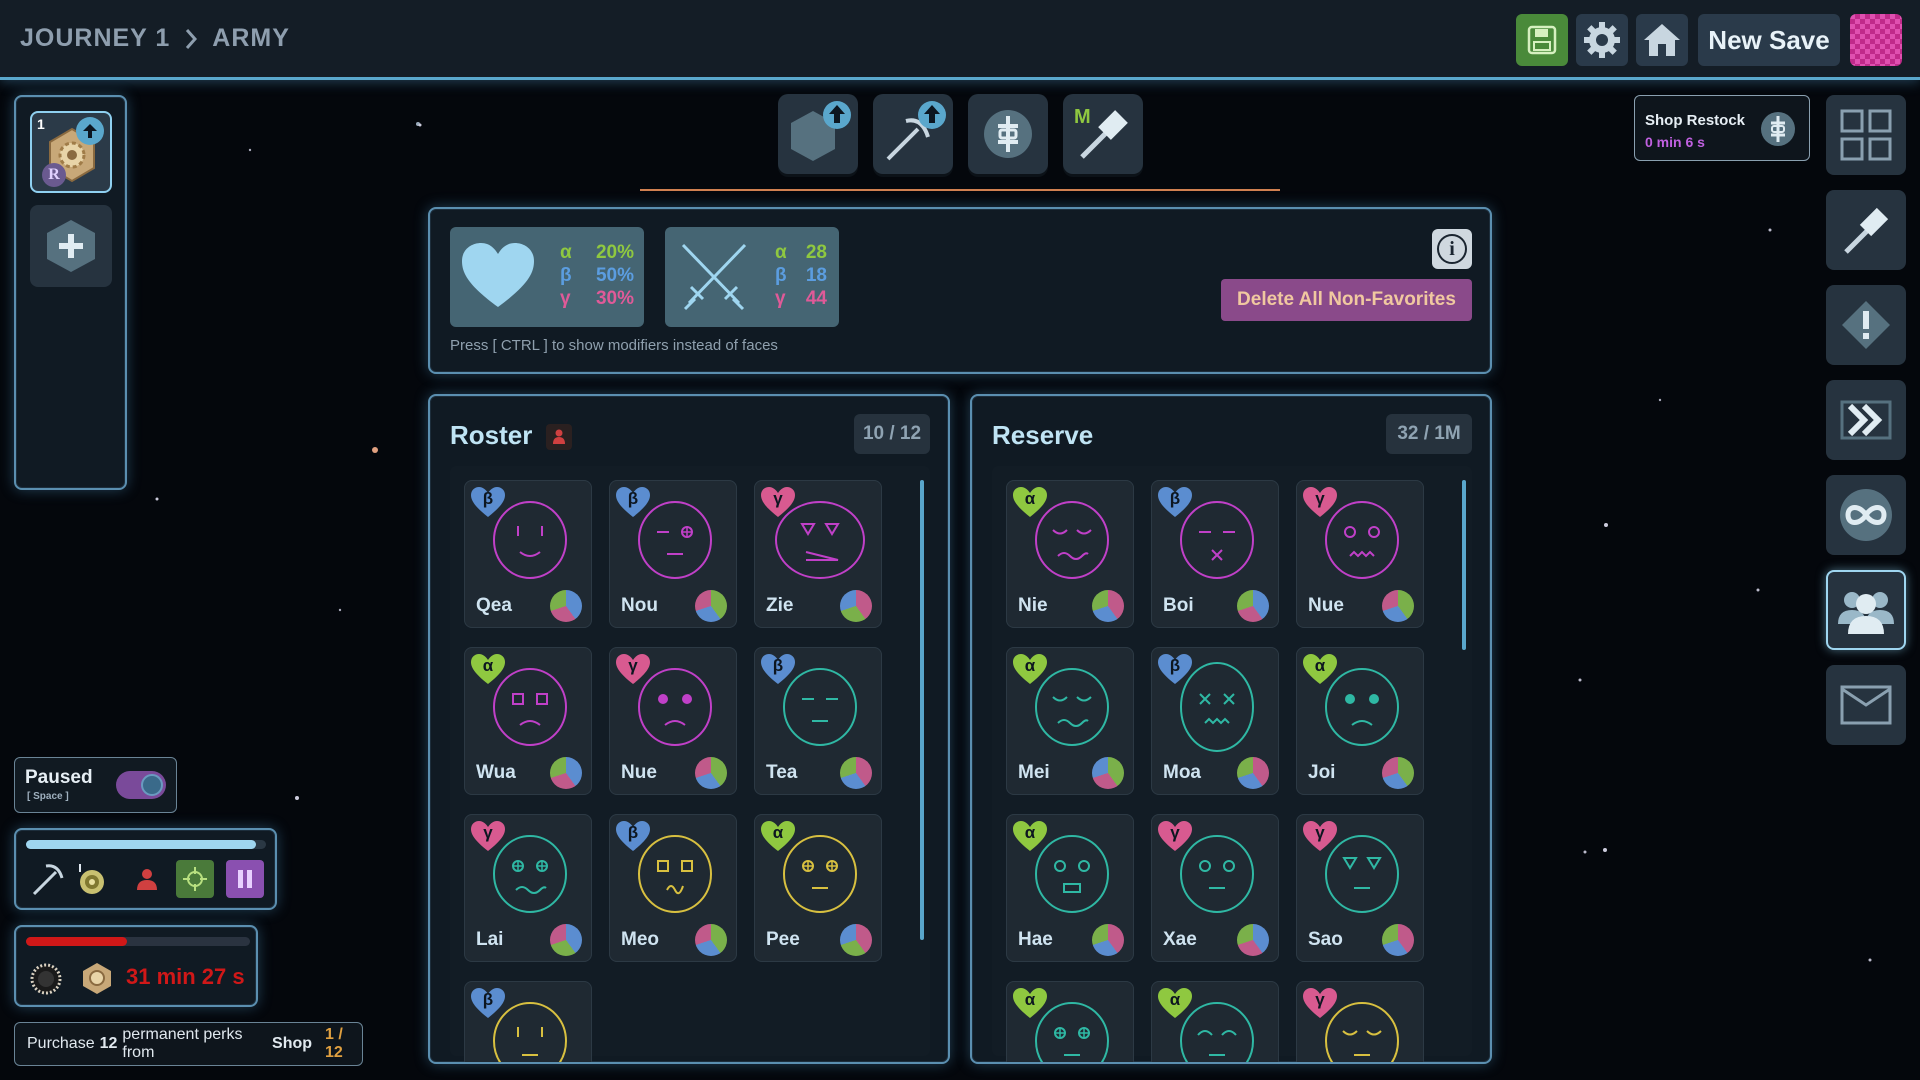 Image resolution: width=1920 pixels, height=1080 pixels. I want to click on unit-name: Meo, so click(640, 939).